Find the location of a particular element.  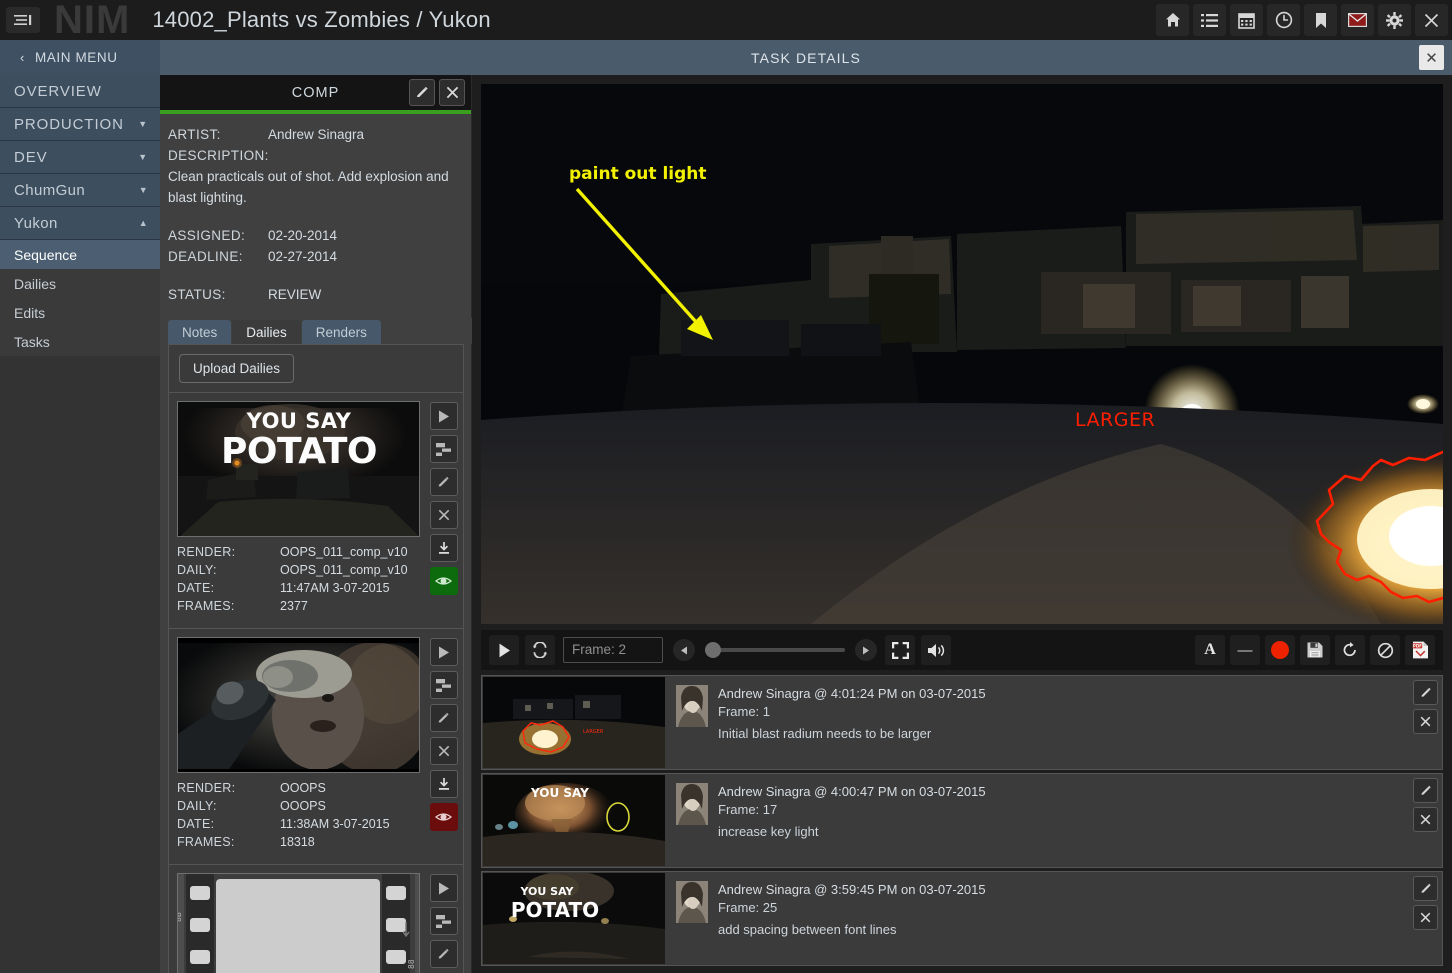

mail-icon is located at coordinates (1357, 20).